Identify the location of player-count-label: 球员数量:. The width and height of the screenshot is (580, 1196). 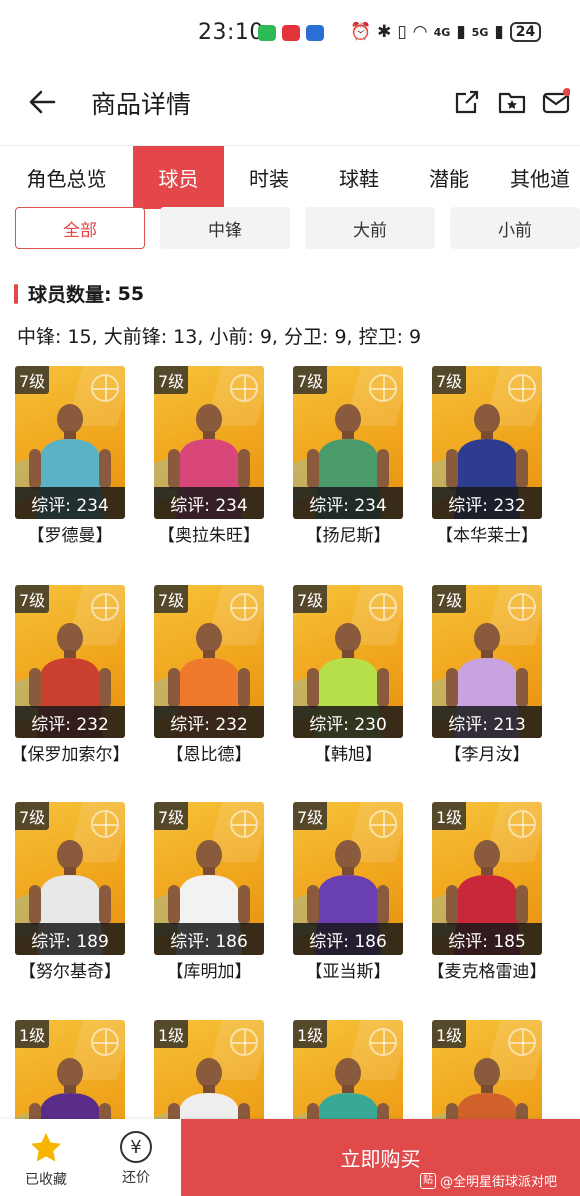
(70, 295).